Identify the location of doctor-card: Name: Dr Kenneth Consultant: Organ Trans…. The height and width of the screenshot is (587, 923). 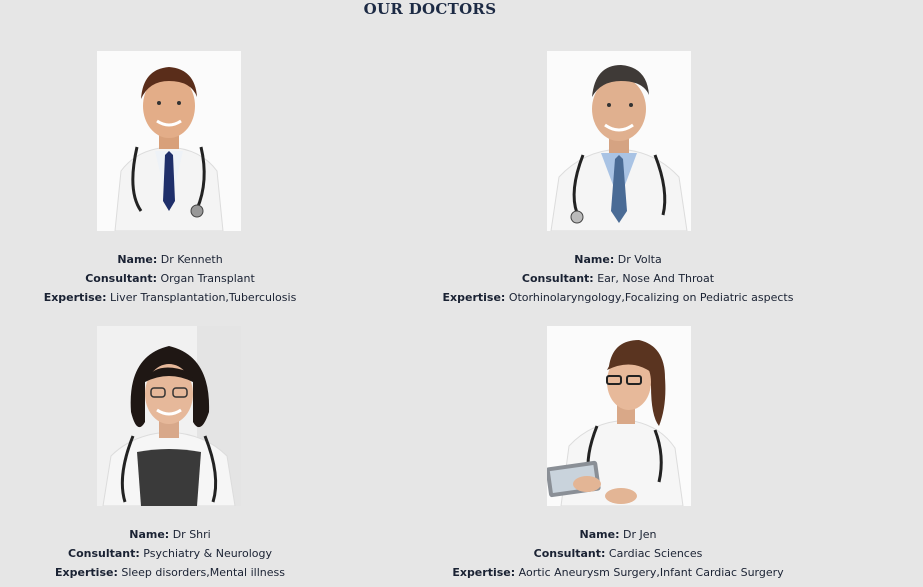
(170, 181).